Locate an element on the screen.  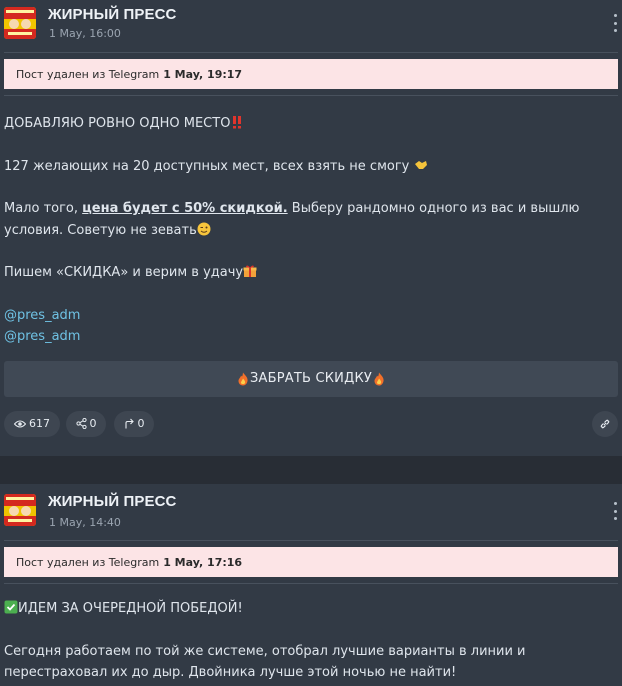
deleted-banner: Пост удален из Telegram 1 May, 19:17 is located at coordinates (311, 74).